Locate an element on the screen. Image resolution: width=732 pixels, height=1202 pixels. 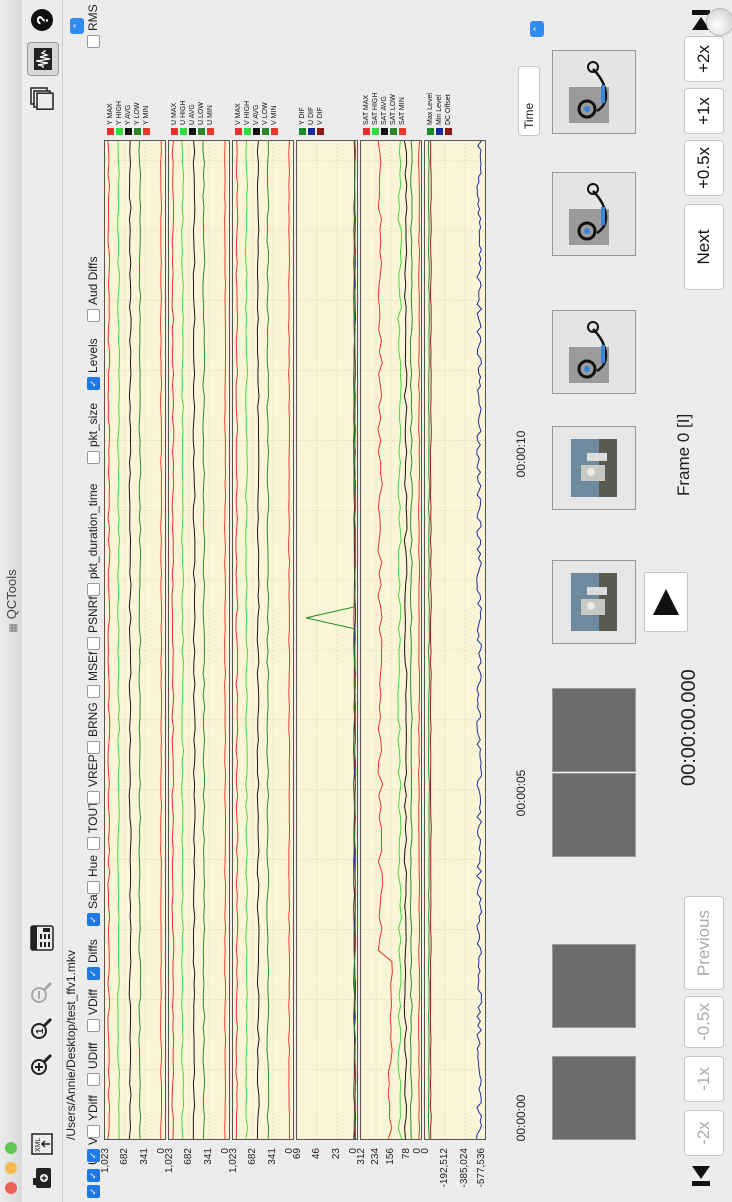
filter-label: VDiff is located at coordinates (93, 1002).